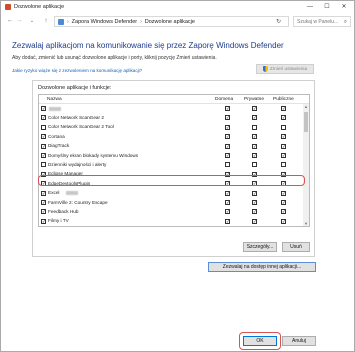  What do you see at coordinates (322, 21) in the screenshot?
I see `search-input: Szukaj w Panelu... ⌕` at bounding box center [322, 21].